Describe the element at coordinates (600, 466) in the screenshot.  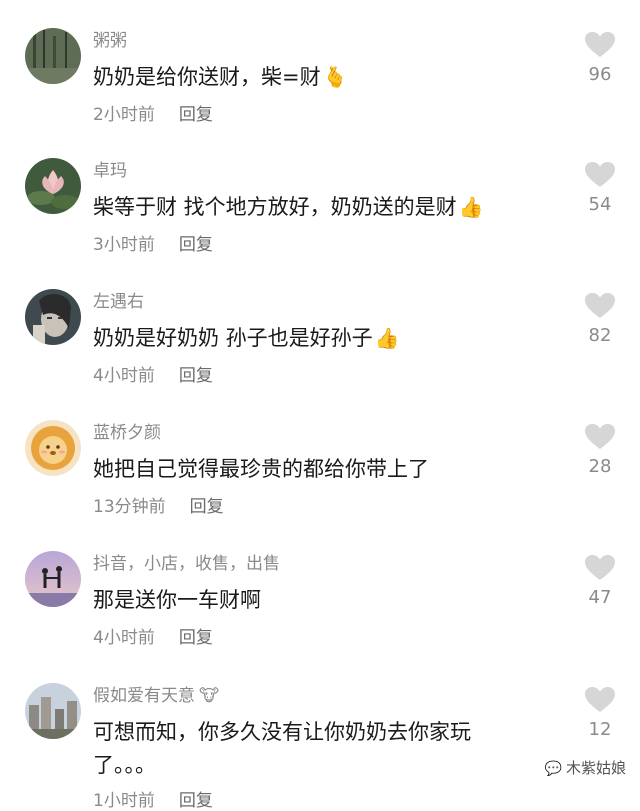
I see `like-count: 28` at that location.